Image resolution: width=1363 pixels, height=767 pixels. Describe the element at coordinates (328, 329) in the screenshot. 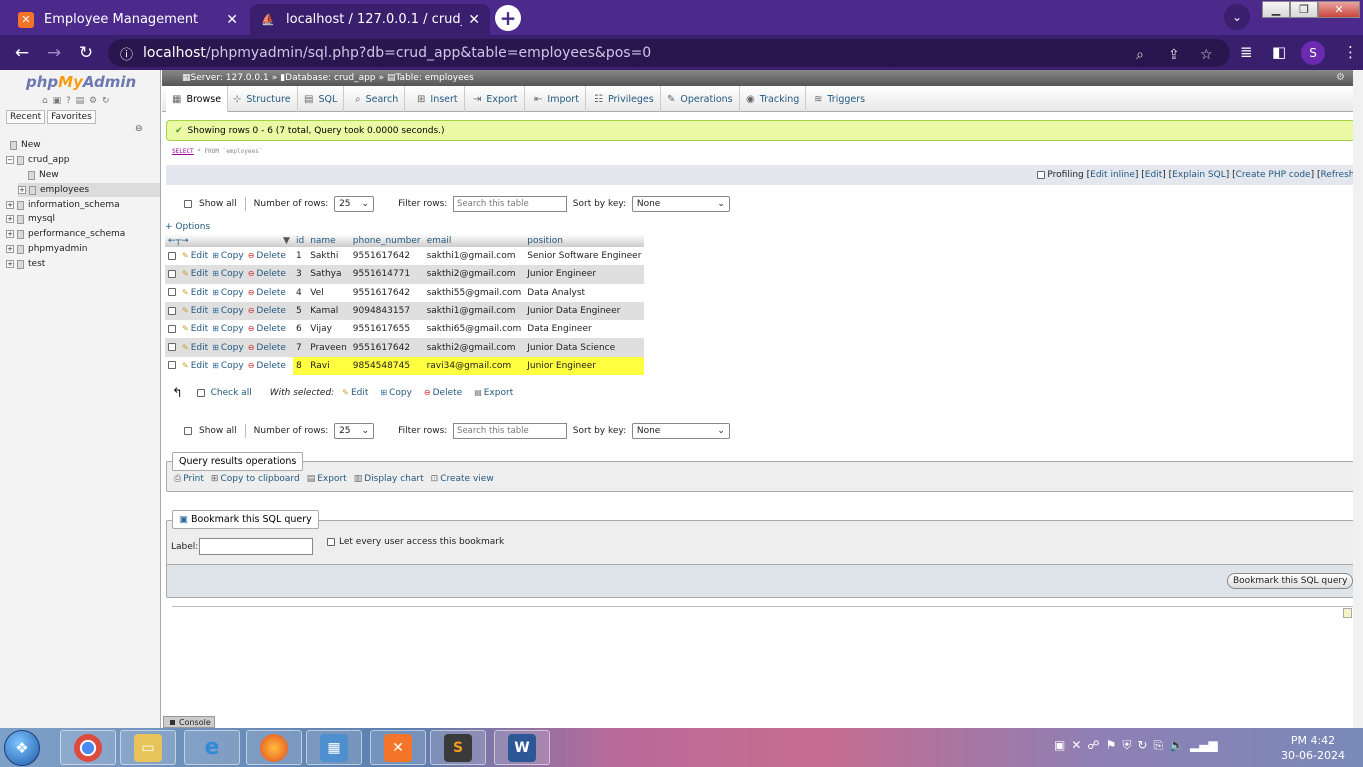

I see `cell-name: Vijay` at that location.